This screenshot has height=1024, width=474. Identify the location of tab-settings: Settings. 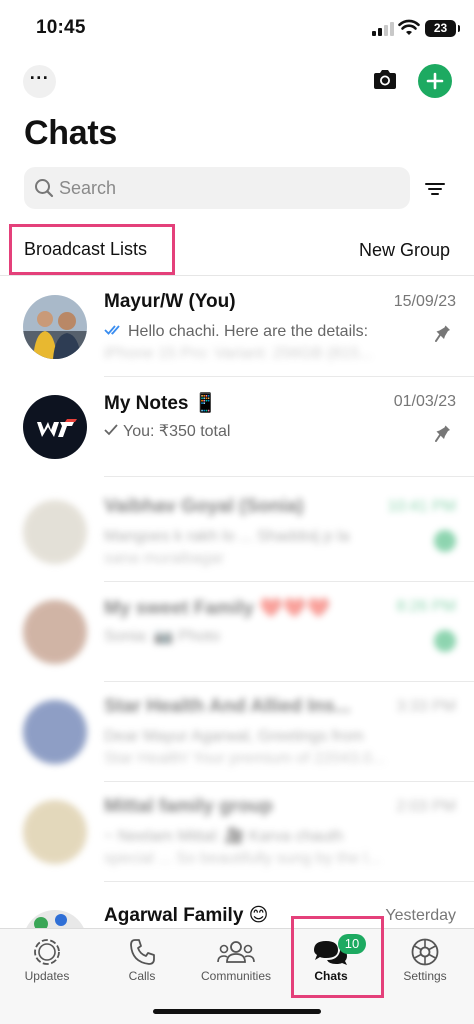
(425, 964).